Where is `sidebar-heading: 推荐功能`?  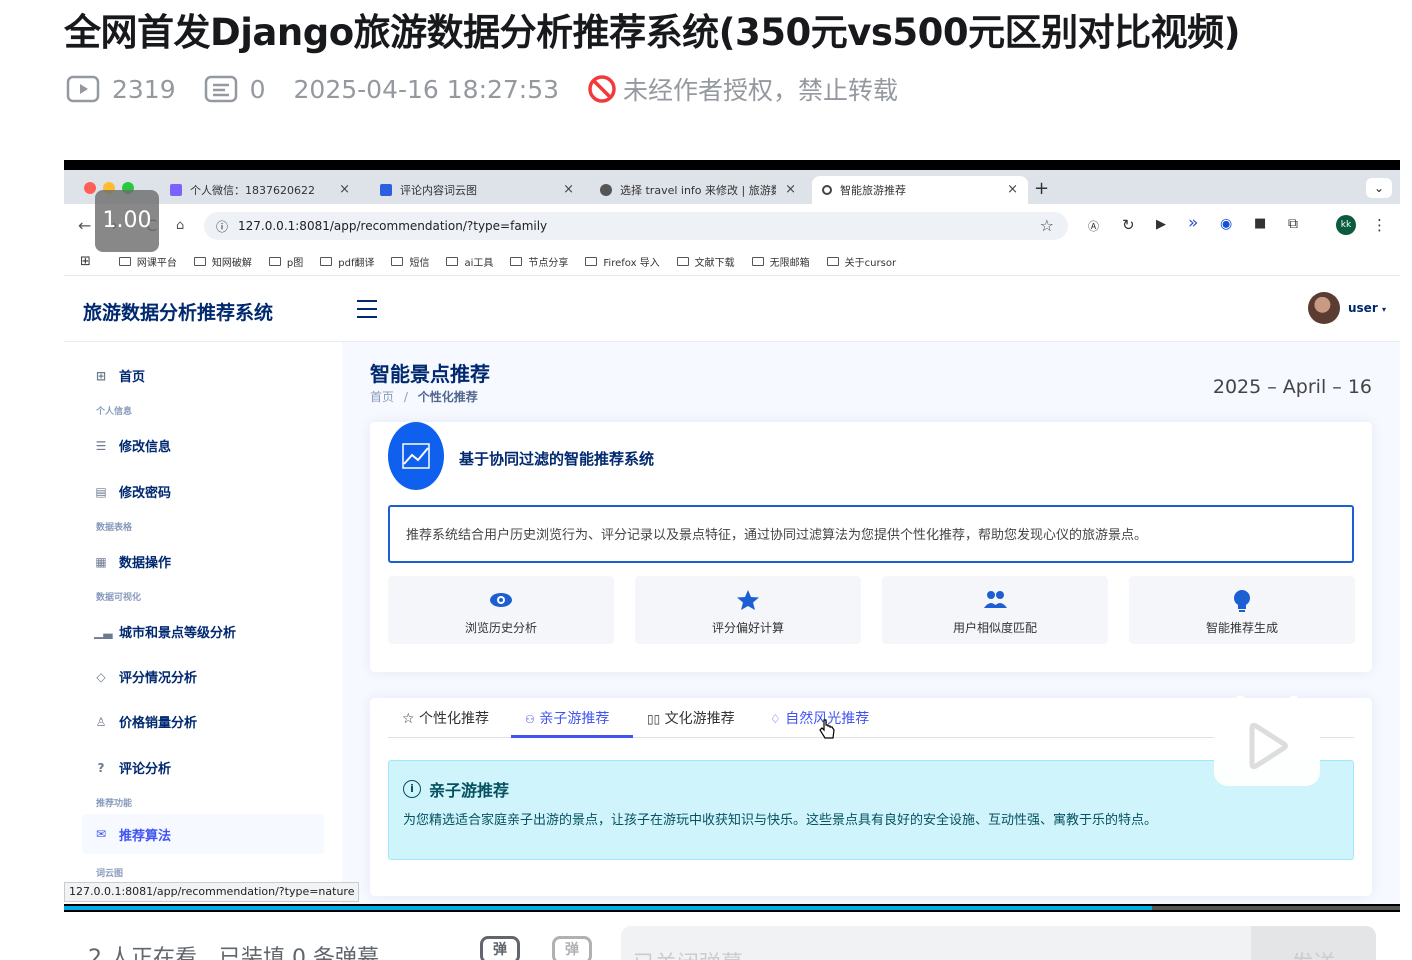 sidebar-heading: 推荐功能 is located at coordinates (114, 804).